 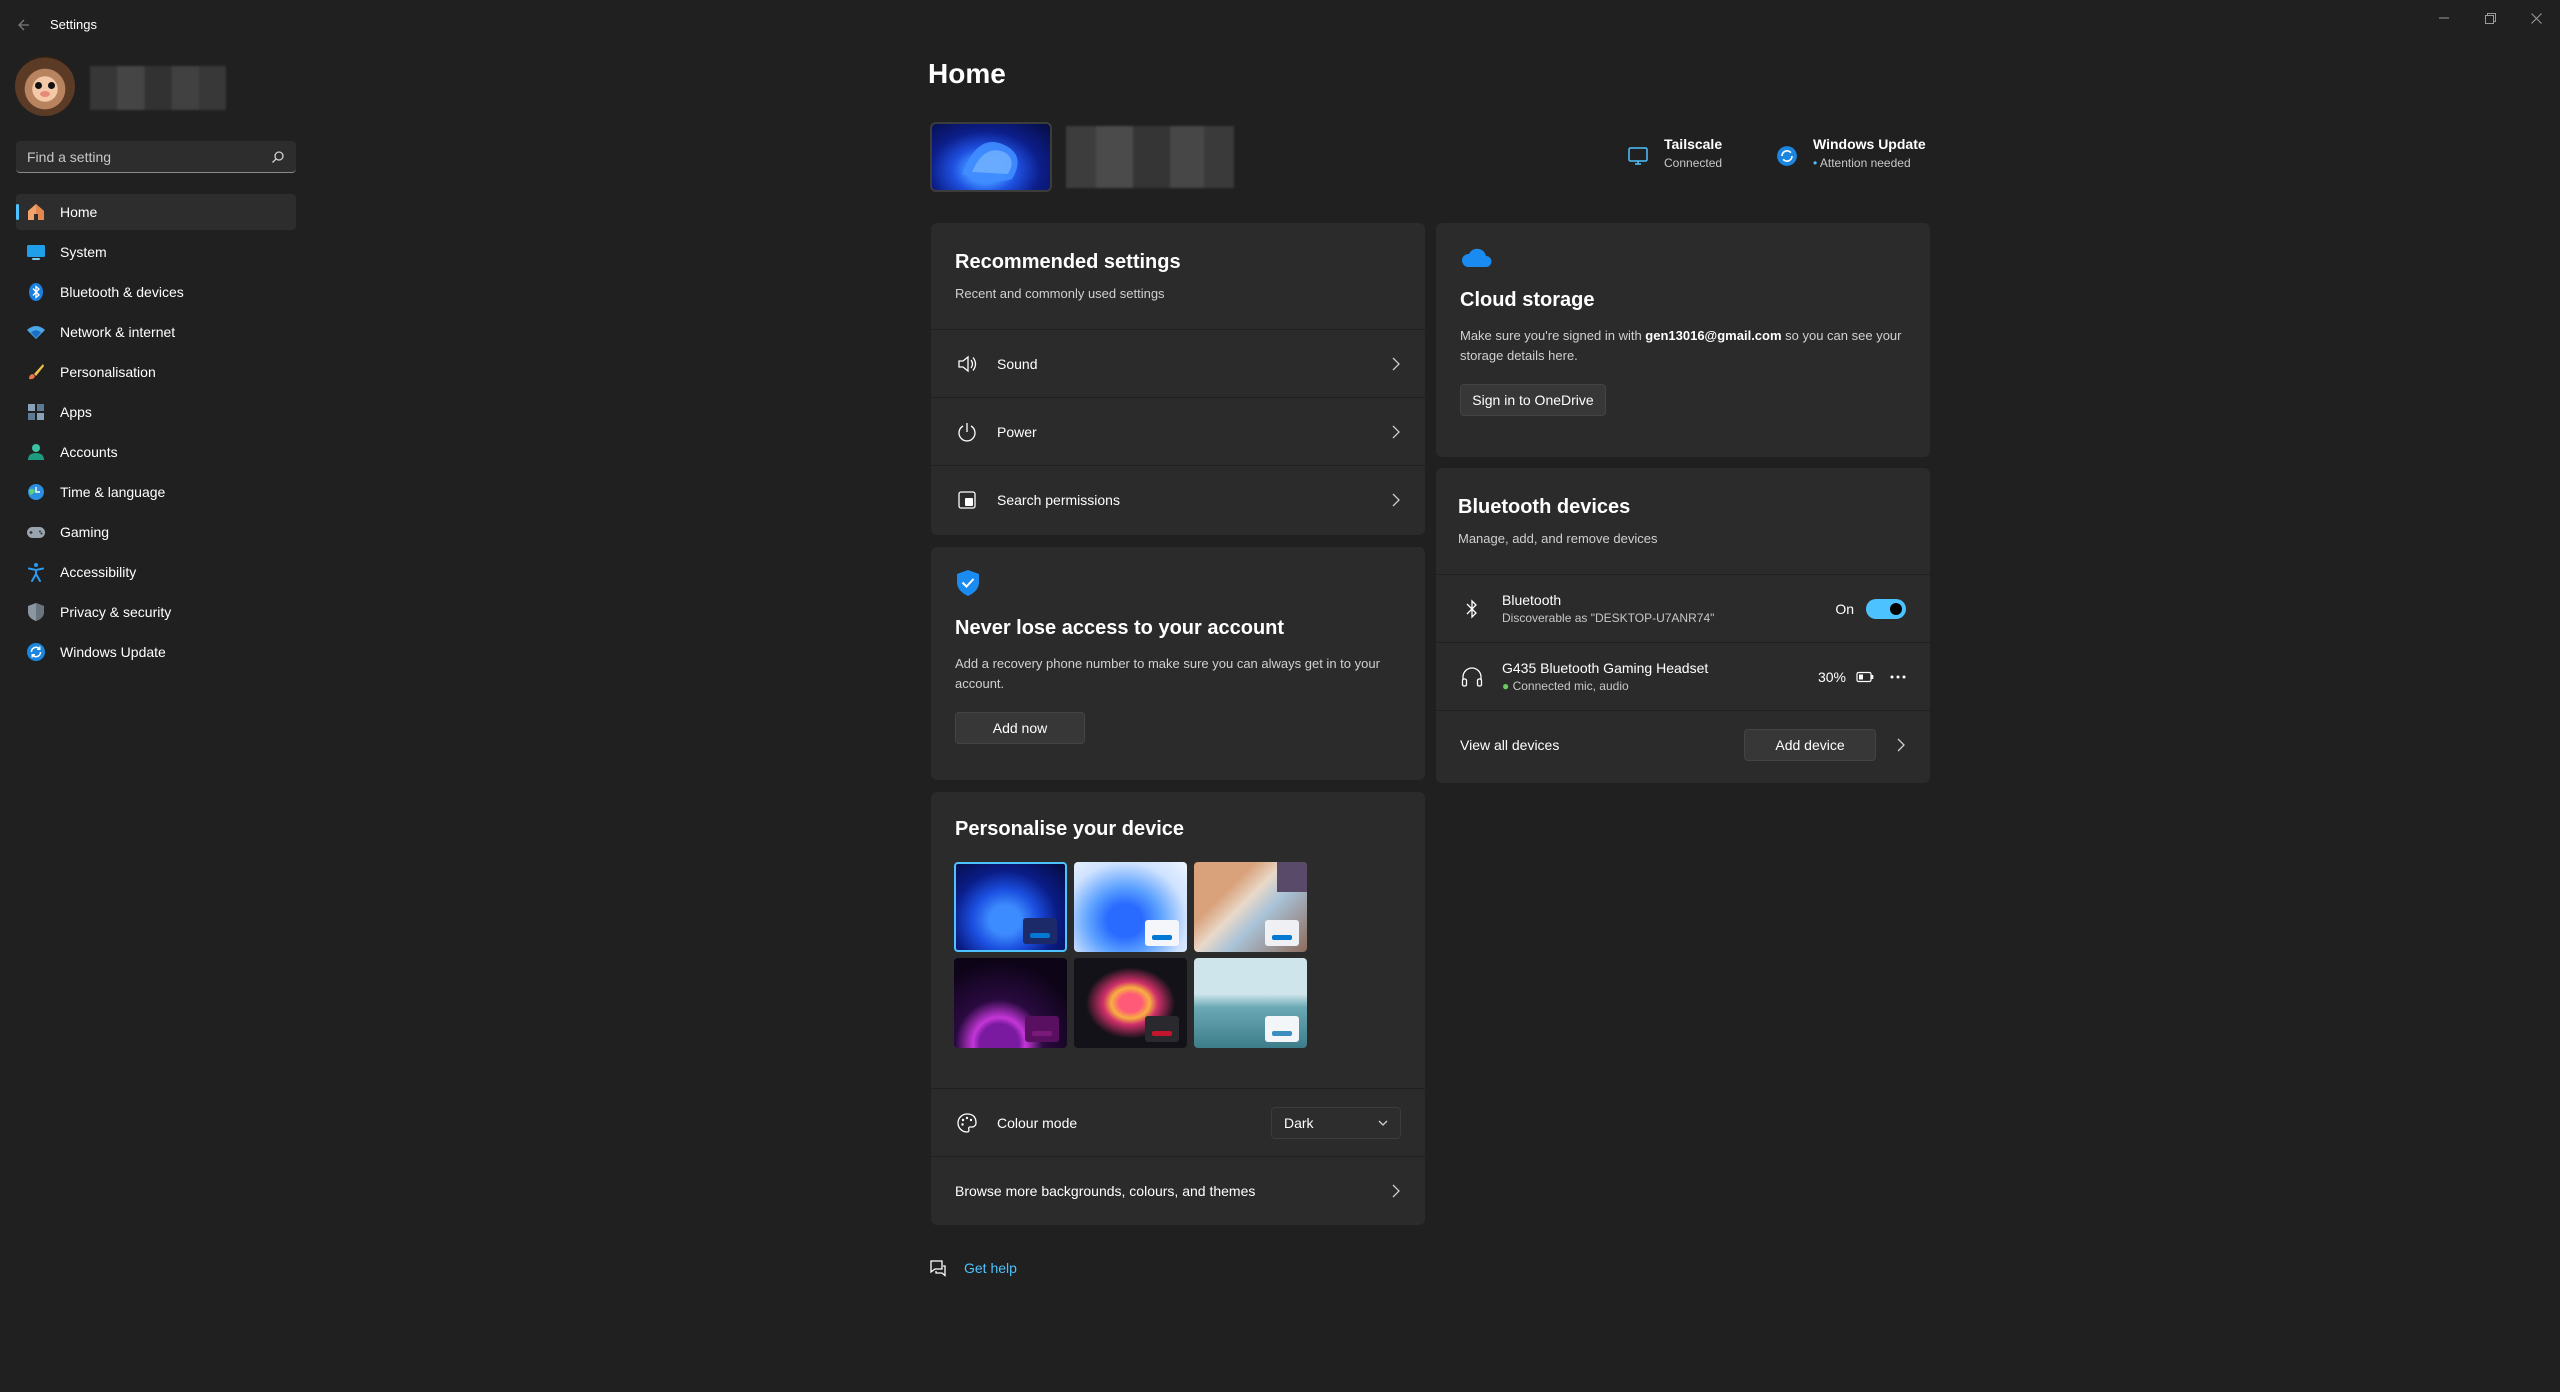 I want to click on recommended-title: Recommended settings, so click(x=1068, y=262).